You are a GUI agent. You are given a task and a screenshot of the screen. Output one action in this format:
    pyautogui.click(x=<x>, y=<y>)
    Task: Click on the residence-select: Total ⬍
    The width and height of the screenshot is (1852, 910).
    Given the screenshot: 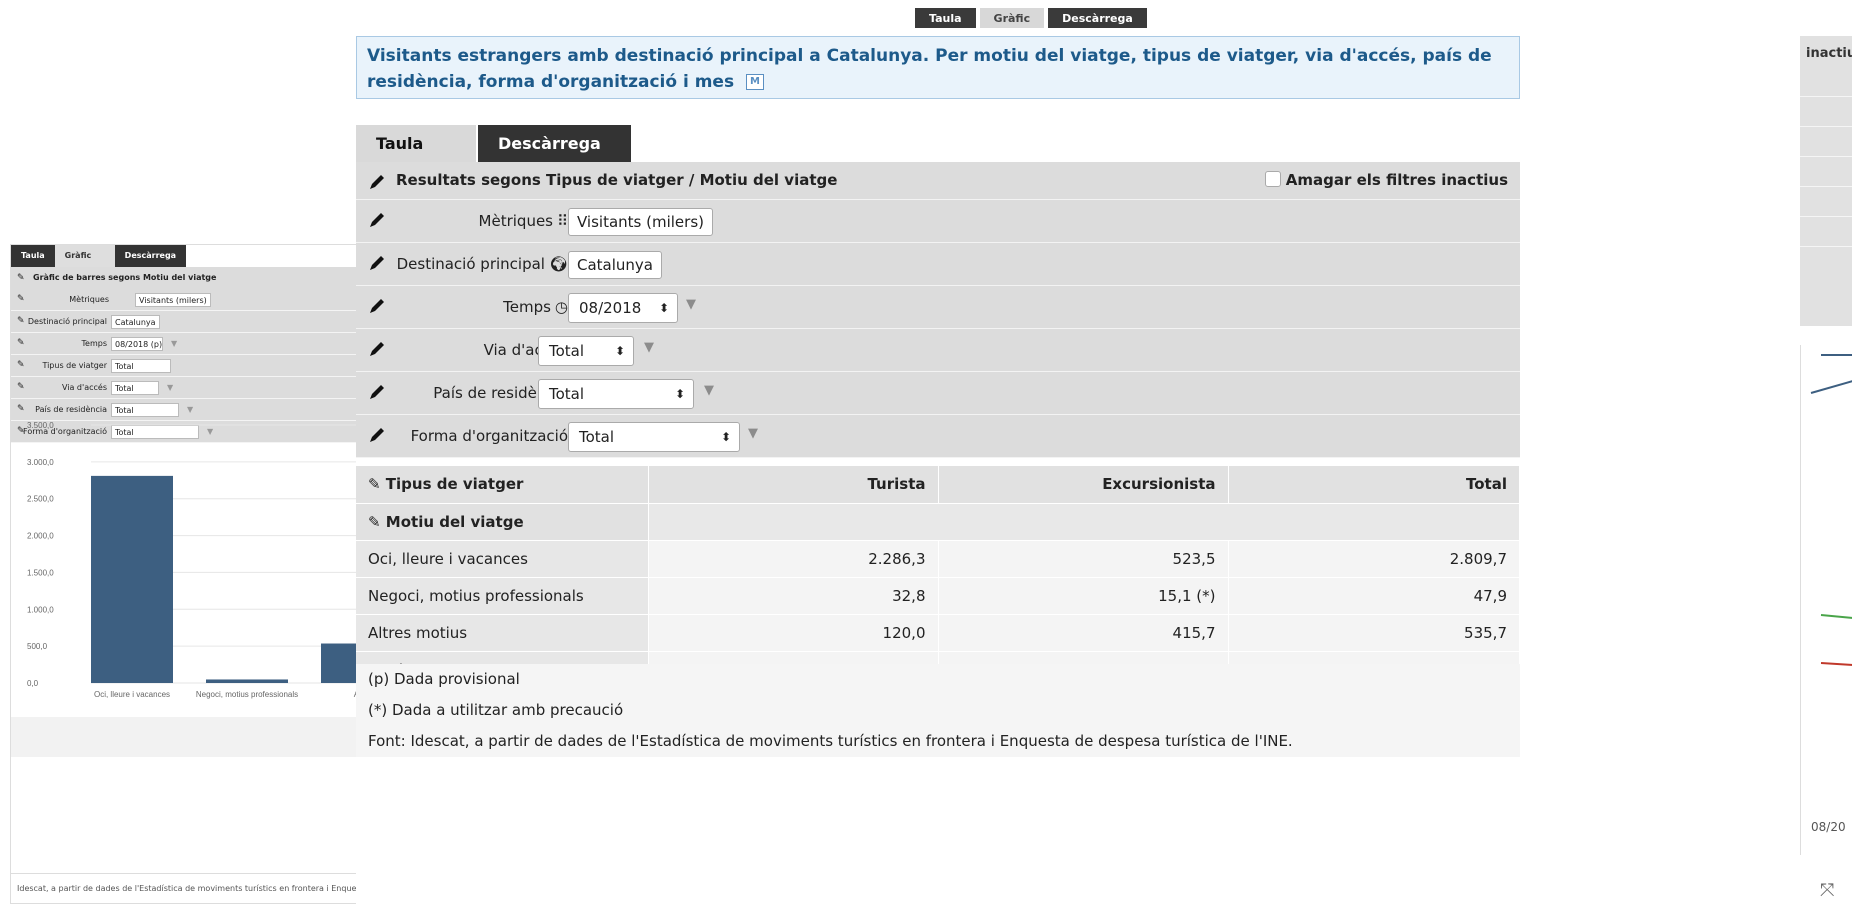 What is the action you would take?
    pyautogui.click(x=616, y=394)
    